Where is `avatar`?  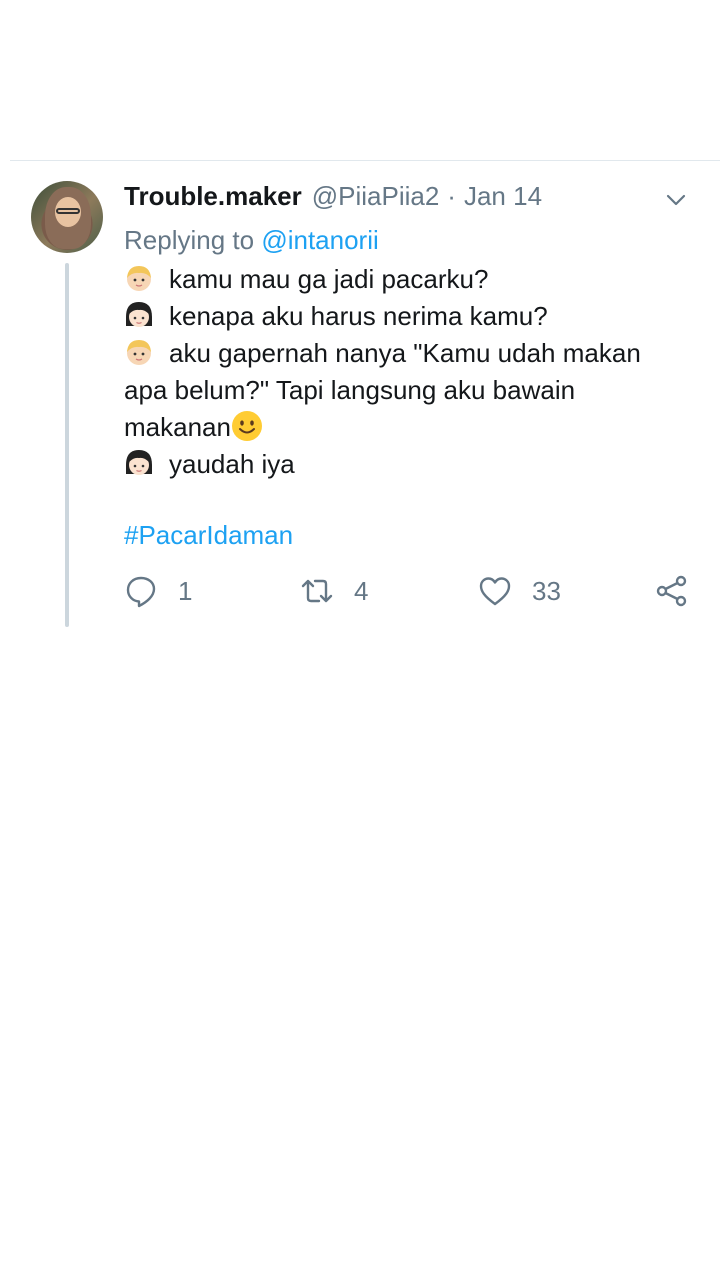
avatar is located at coordinates (67, 217).